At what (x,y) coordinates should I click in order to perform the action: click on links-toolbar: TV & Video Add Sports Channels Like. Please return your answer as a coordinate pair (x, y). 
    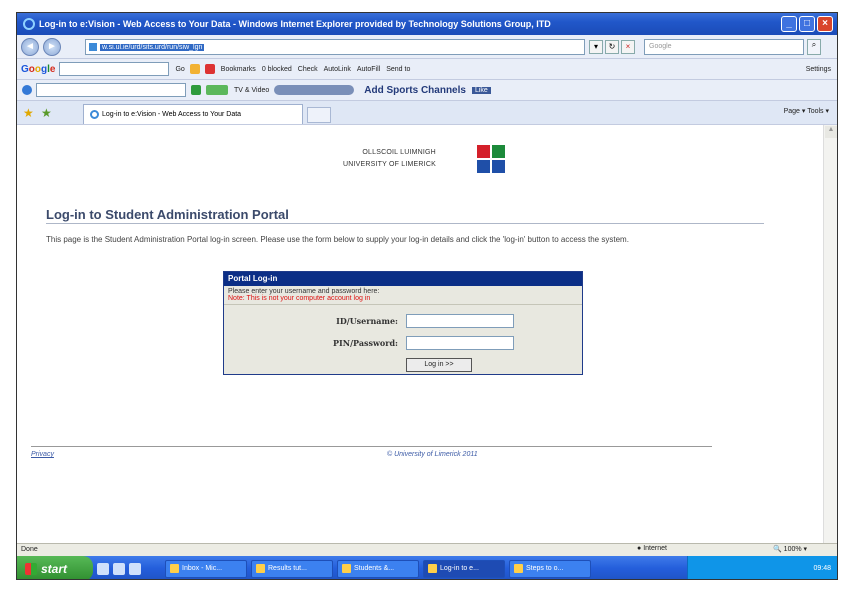
    Looking at the image, I should click on (427, 90).